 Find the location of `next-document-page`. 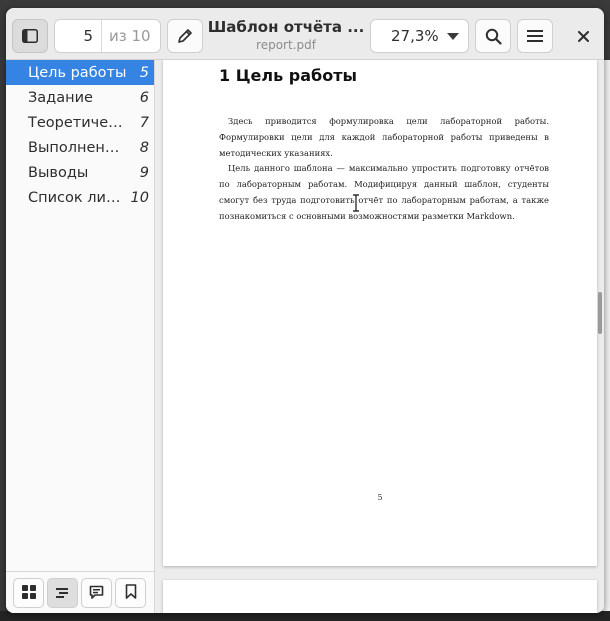

next-document-page is located at coordinates (380, 596).